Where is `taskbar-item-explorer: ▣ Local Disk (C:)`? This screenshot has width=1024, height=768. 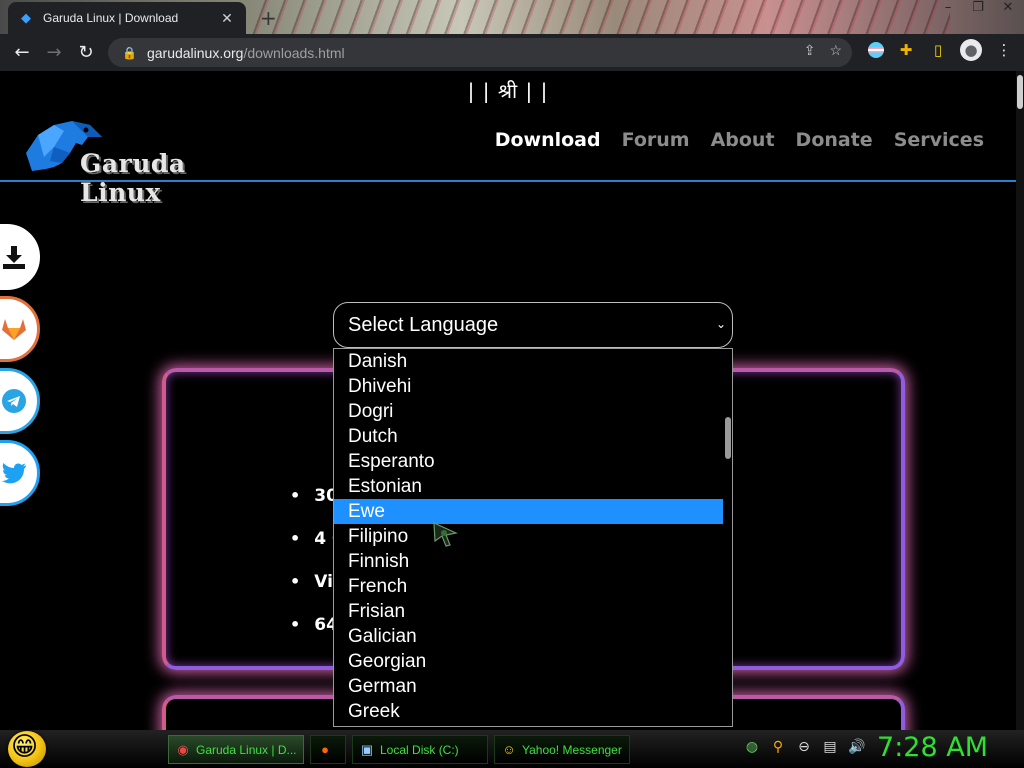 taskbar-item-explorer: ▣ Local Disk (C:) is located at coordinates (420, 749).